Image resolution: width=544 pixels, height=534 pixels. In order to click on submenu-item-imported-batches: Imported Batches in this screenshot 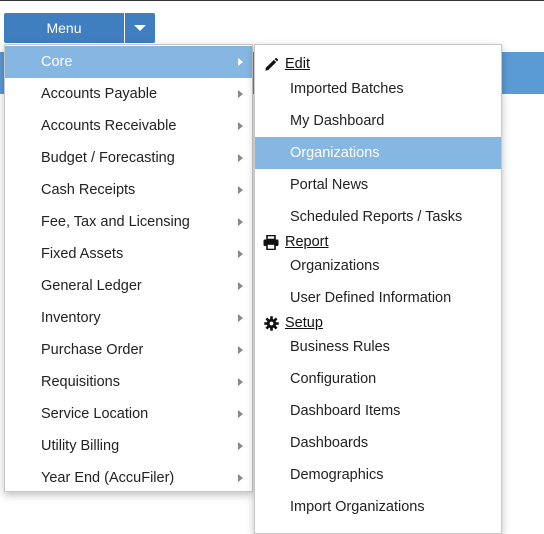, I will do `click(378, 89)`.